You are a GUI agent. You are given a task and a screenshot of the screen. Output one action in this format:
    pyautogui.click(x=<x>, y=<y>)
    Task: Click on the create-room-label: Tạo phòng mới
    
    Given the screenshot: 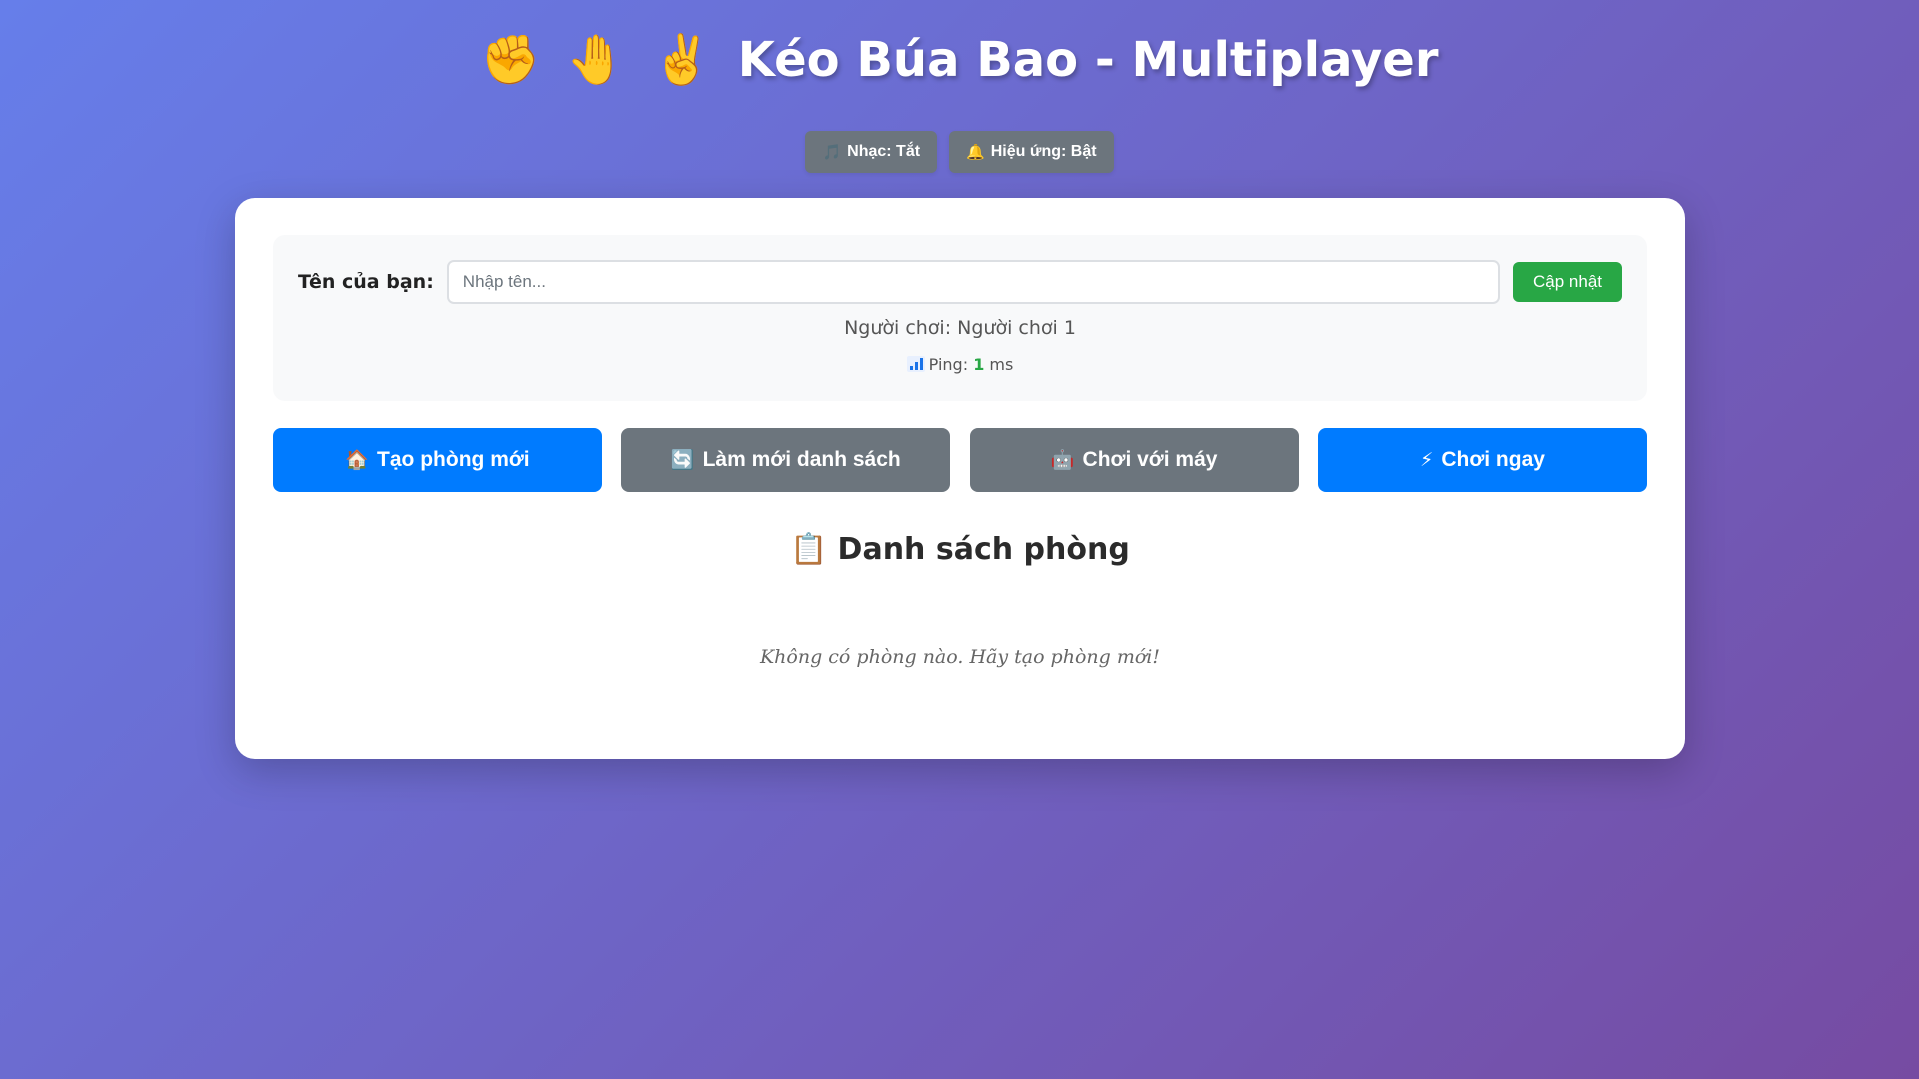 What is the action you would take?
    pyautogui.click(x=453, y=459)
    